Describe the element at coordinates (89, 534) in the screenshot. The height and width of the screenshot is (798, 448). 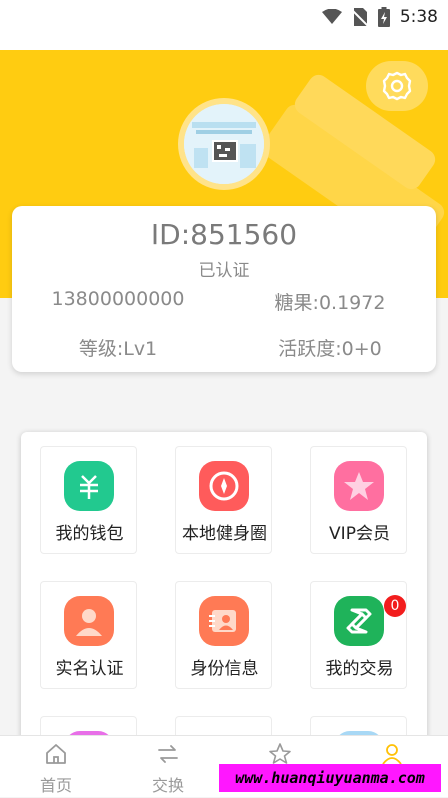
I see `menu-item-label: 我的钱包` at that location.